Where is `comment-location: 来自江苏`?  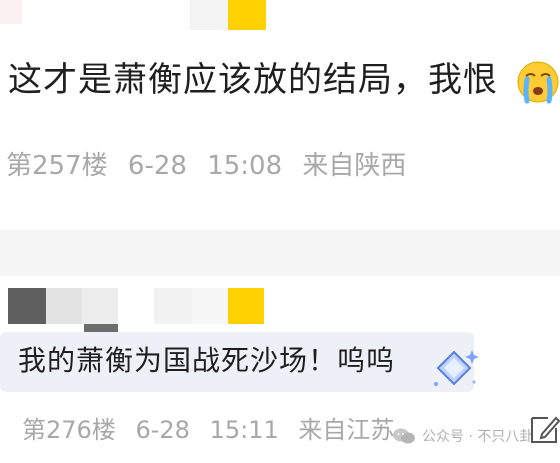 comment-location: 来自江苏 is located at coordinates (346, 430).